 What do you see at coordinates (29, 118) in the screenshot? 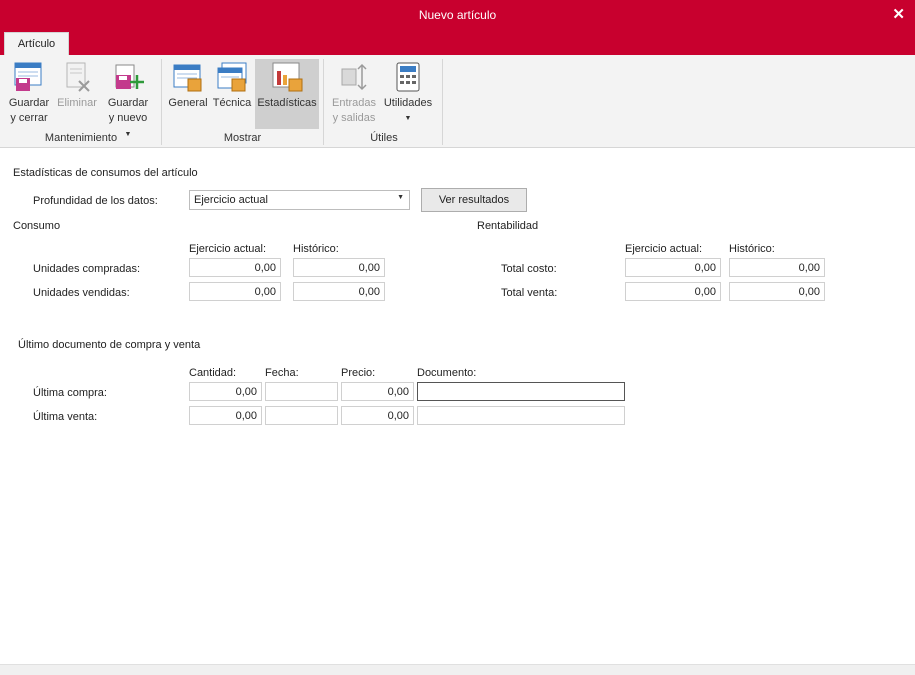
I see `save-close-label-2: y cerrar` at bounding box center [29, 118].